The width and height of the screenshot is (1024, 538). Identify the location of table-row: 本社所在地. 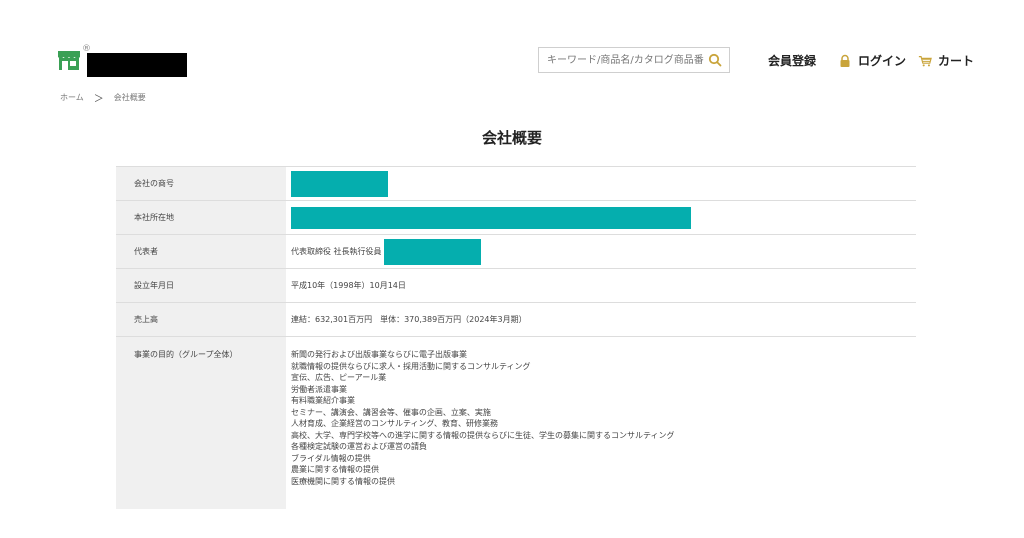
(516, 218).